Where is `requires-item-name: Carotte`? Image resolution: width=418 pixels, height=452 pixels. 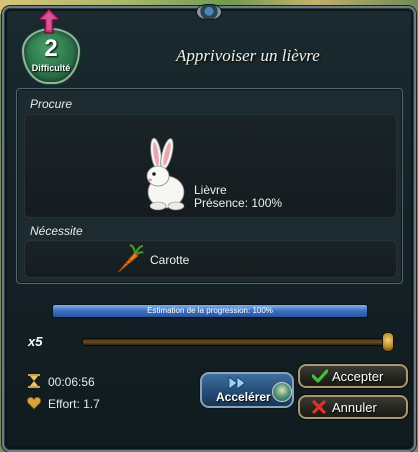
requires-item-name: Carotte is located at coordinates (170, 260).